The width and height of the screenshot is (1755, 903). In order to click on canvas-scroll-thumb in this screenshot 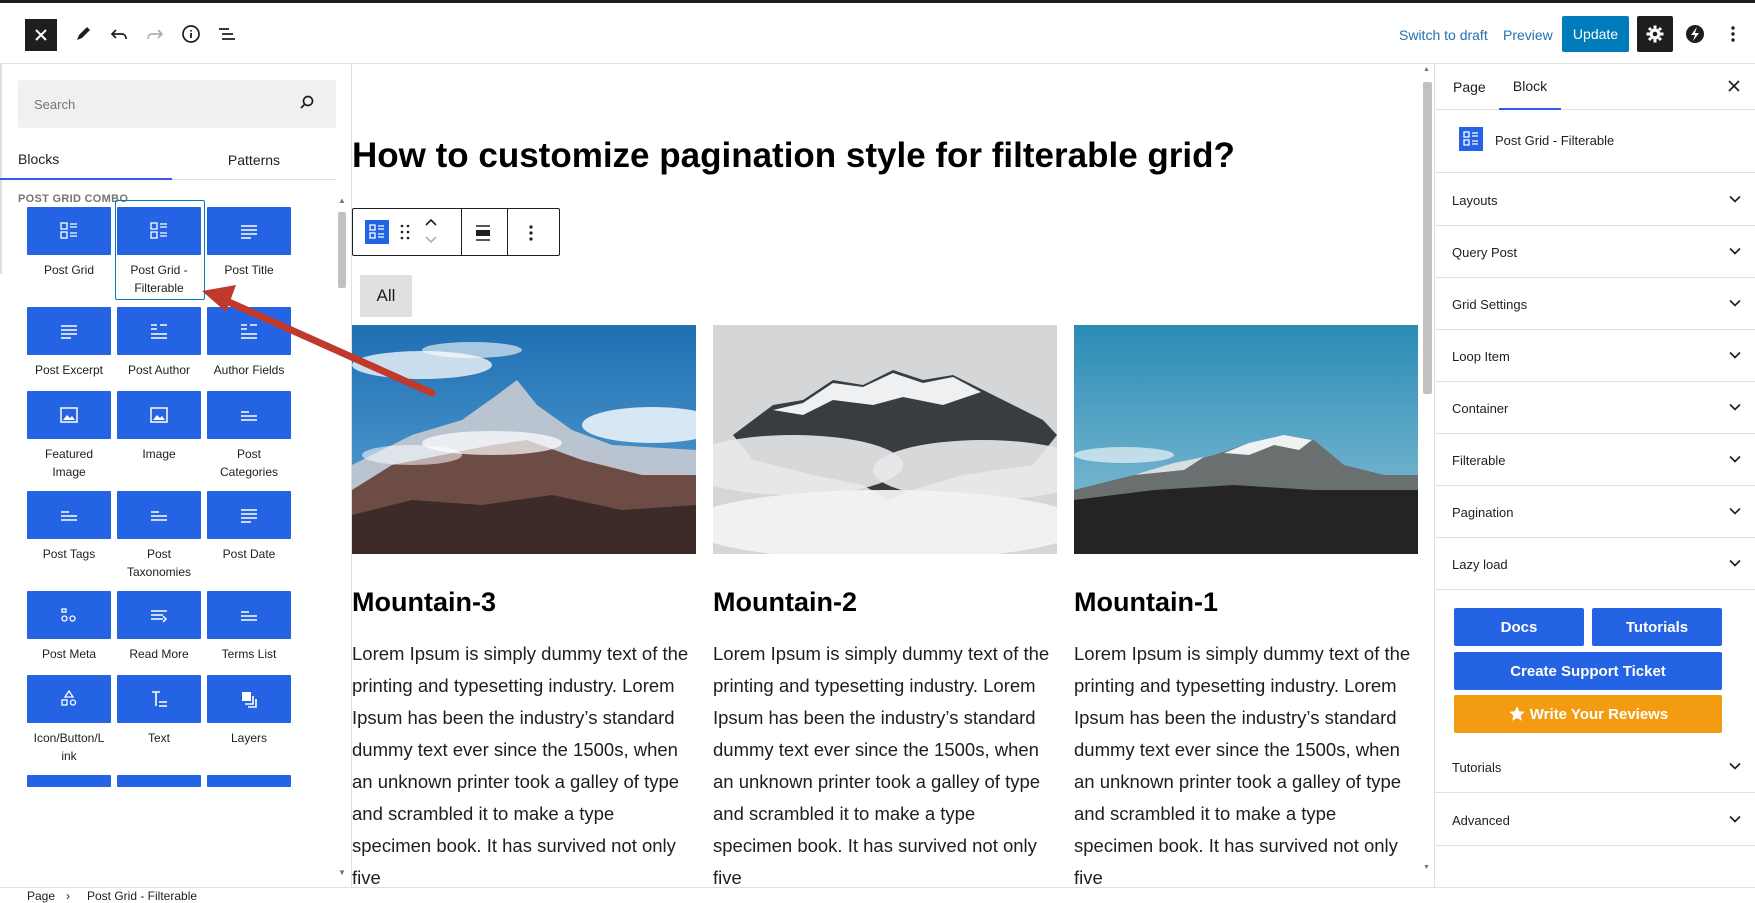, I will do `click(1427, 238)`.